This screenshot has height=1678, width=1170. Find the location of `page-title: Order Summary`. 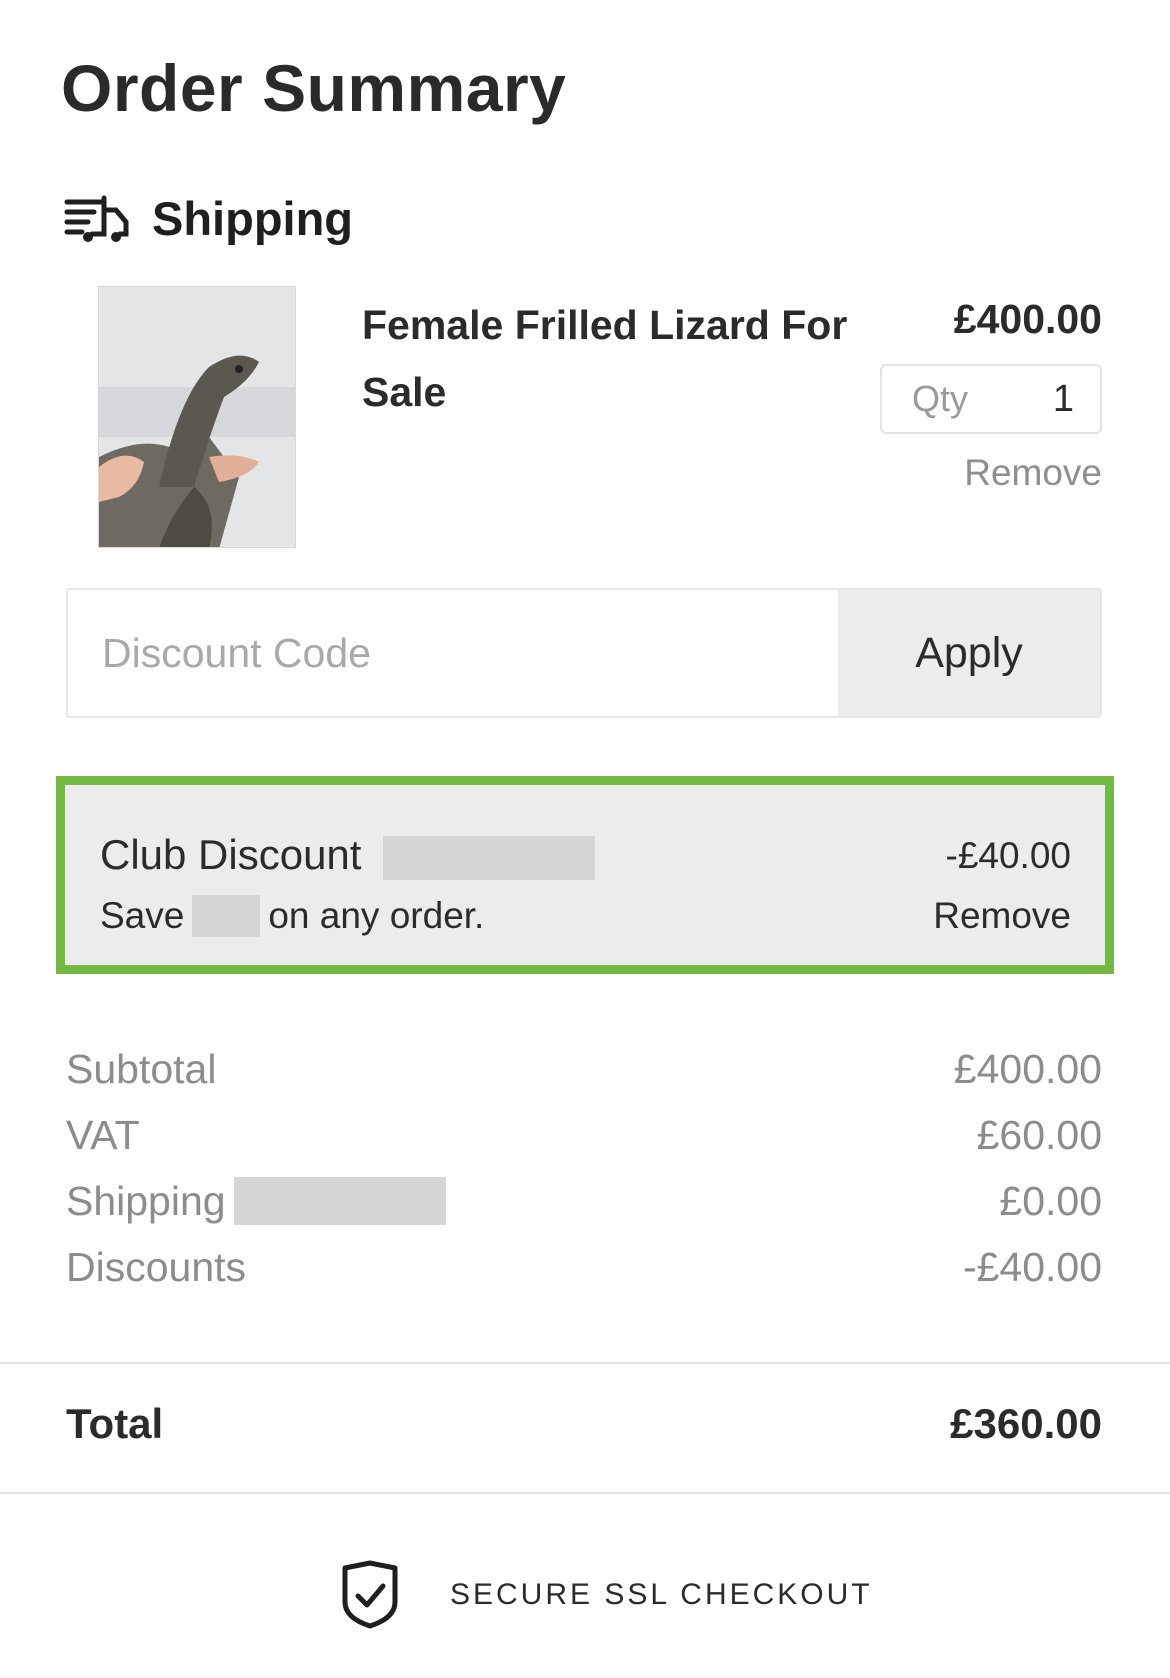

page-title: Order Summary is located at coordinates (314, 88).